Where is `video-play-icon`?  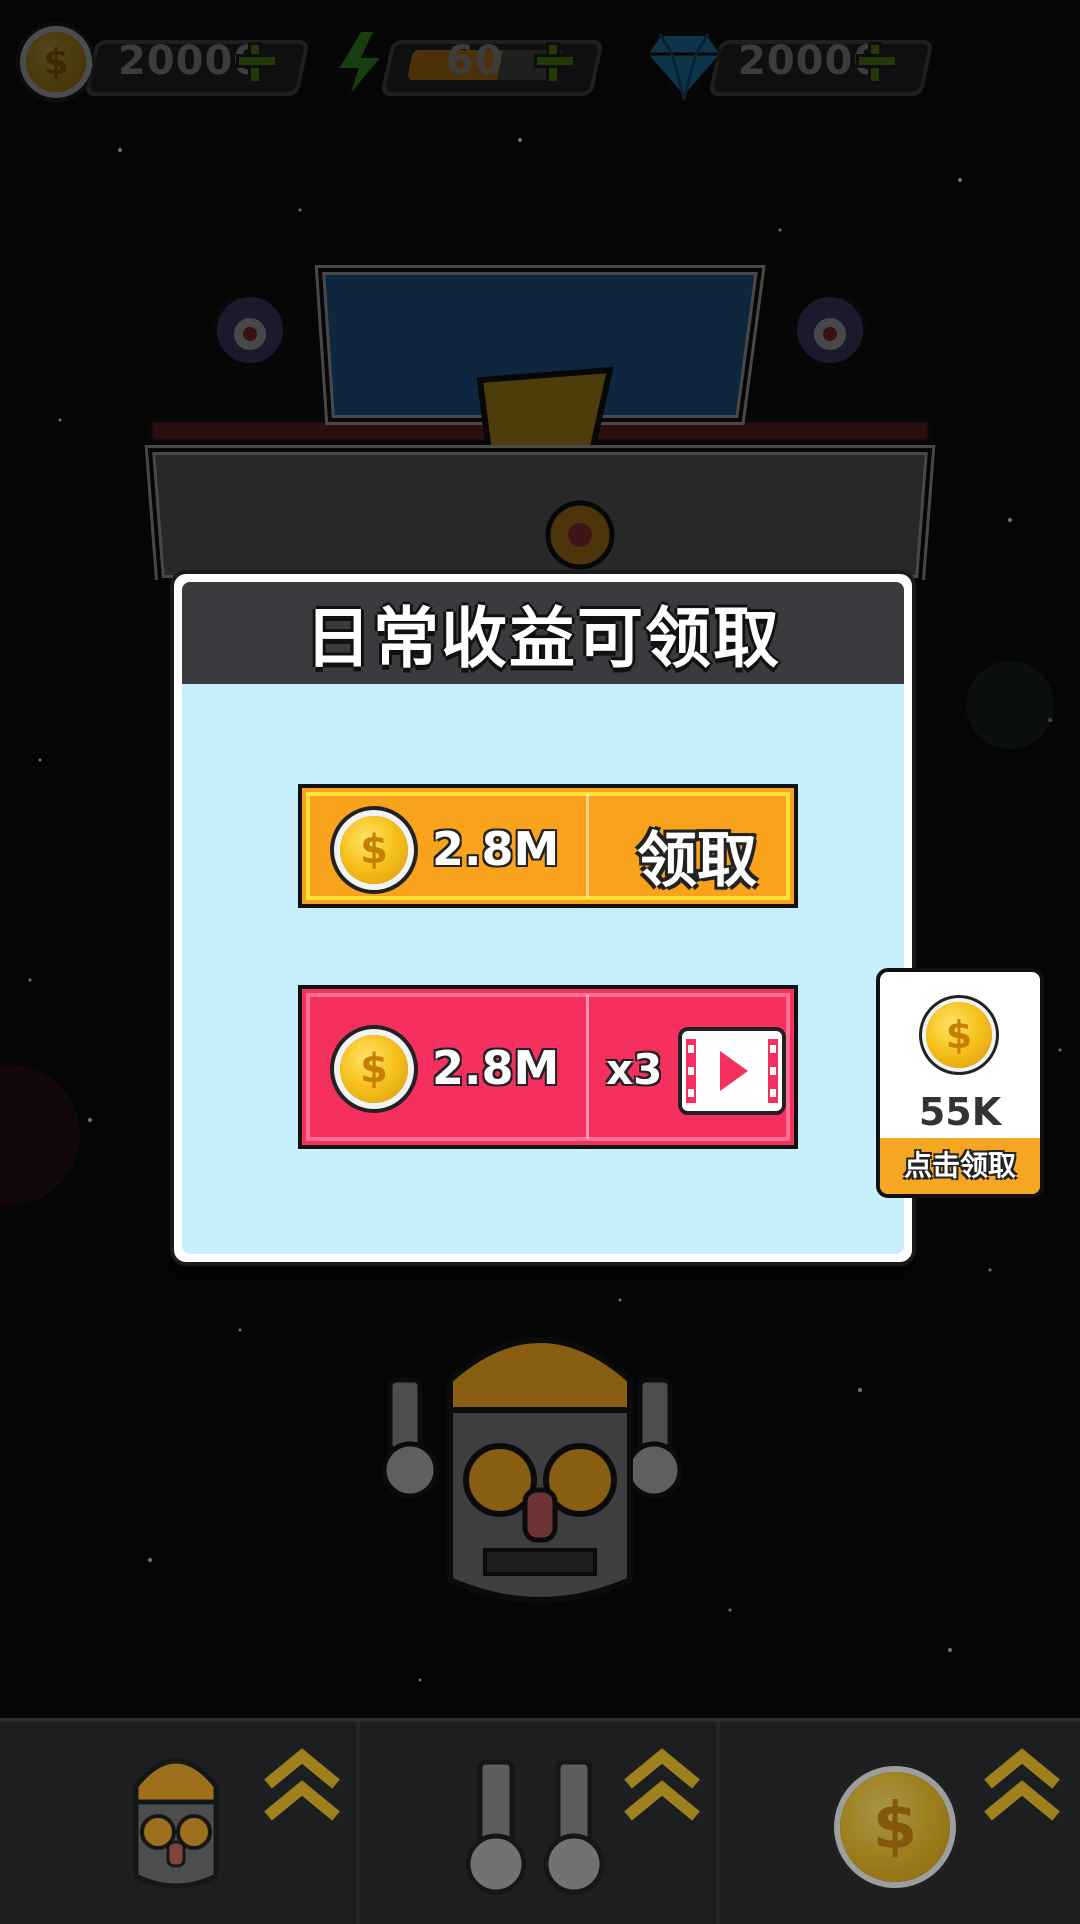
video-play-icon is located at coordinates (732, 1071).